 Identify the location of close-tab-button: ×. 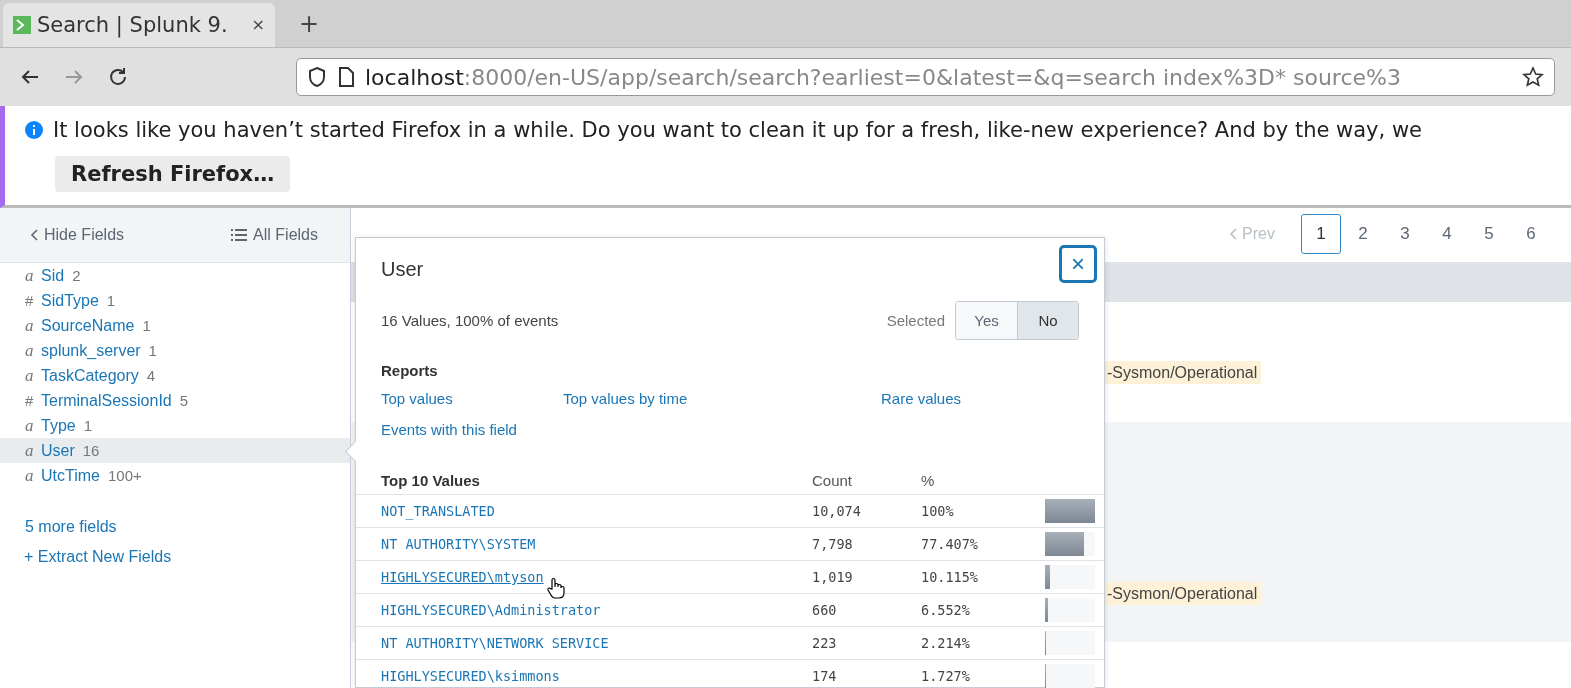
(258, 24).